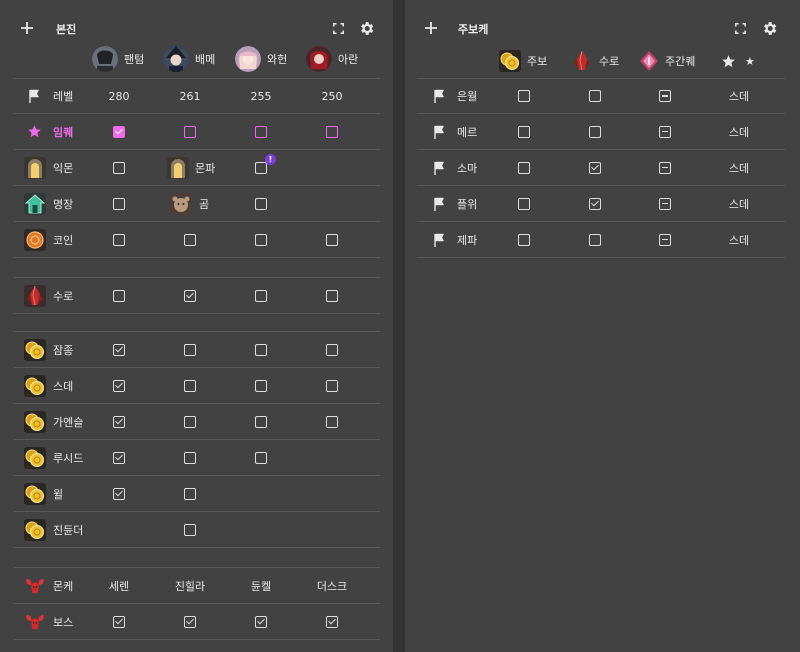 Image resolution: width=800 pixels, height=652 pixels. I want to click on sub-row: 플위 스데, so click(601, 204).